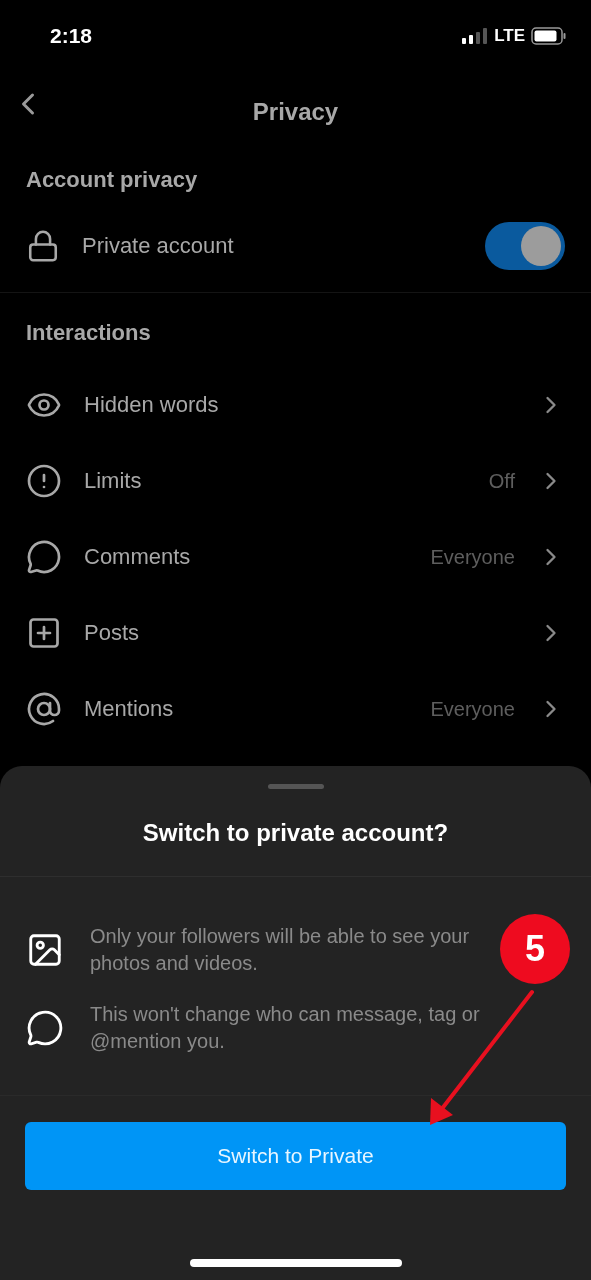  Describe the element at coordinates (295, 709) in the screenshot. I see `settings-row: Mentions Everyone` at that location.